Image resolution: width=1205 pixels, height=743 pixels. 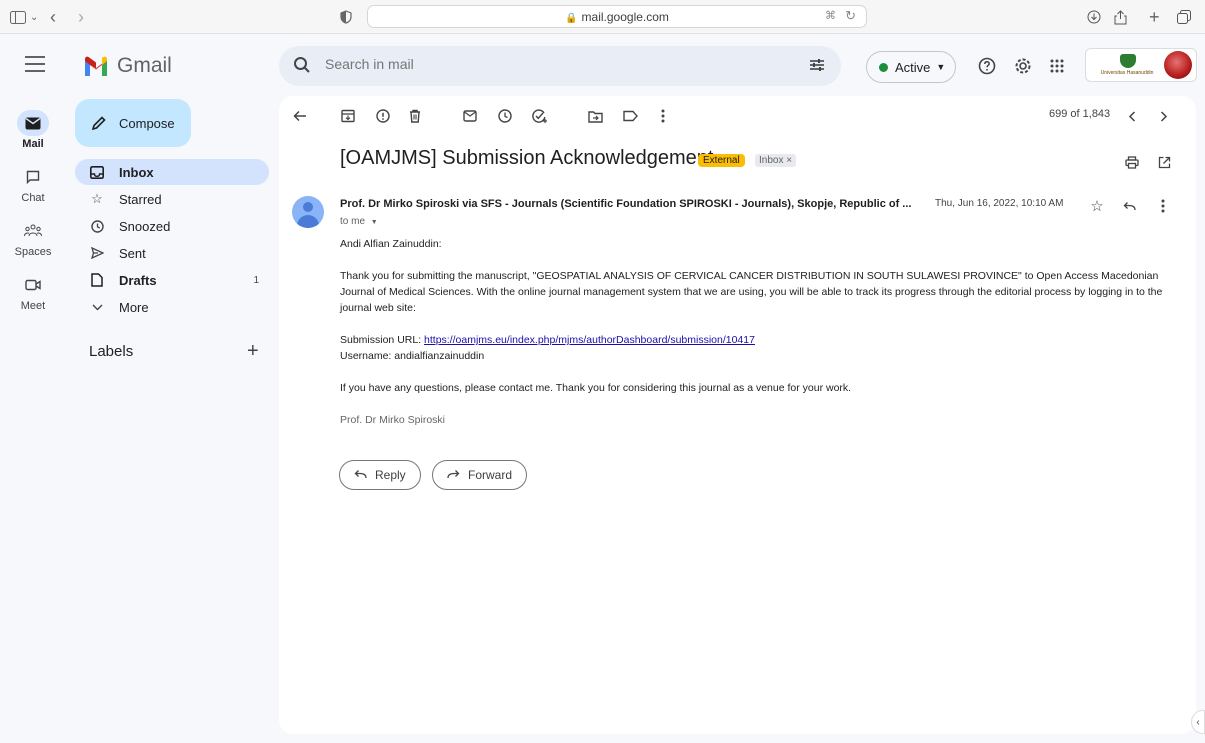 I want to click on gmail-header: Gmail Active ▼ Universitas Hasanuddin, so click(x=602, y=66).